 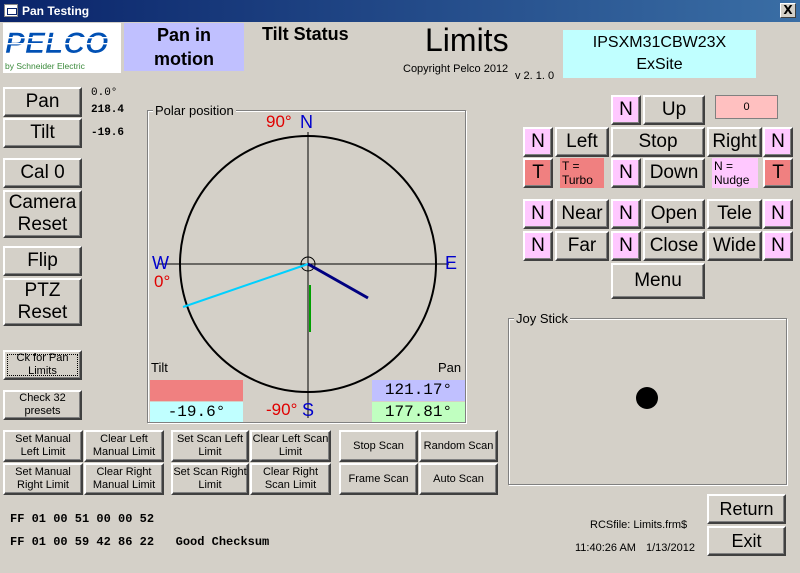 I want to click on pan-readout-a: 0.0°, so click(x=104, y=93).